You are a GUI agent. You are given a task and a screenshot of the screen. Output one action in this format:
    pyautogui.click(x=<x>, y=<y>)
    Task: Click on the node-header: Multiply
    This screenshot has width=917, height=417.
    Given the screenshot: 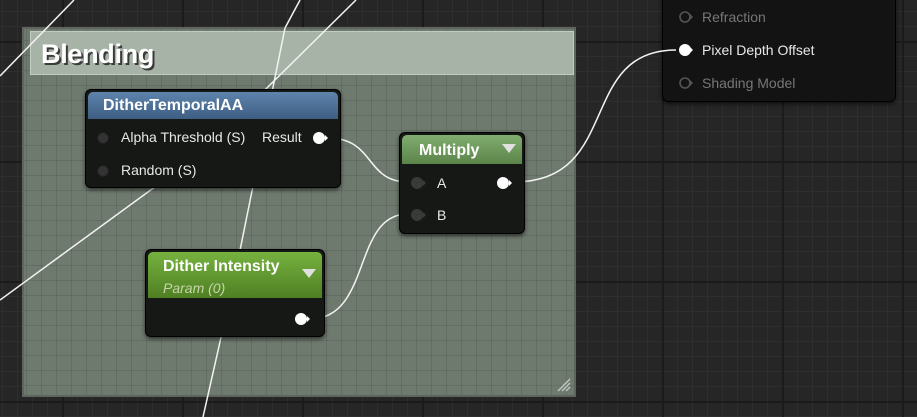 What is the action you would take?
    pyautogui.click(x=462, y=149)
    